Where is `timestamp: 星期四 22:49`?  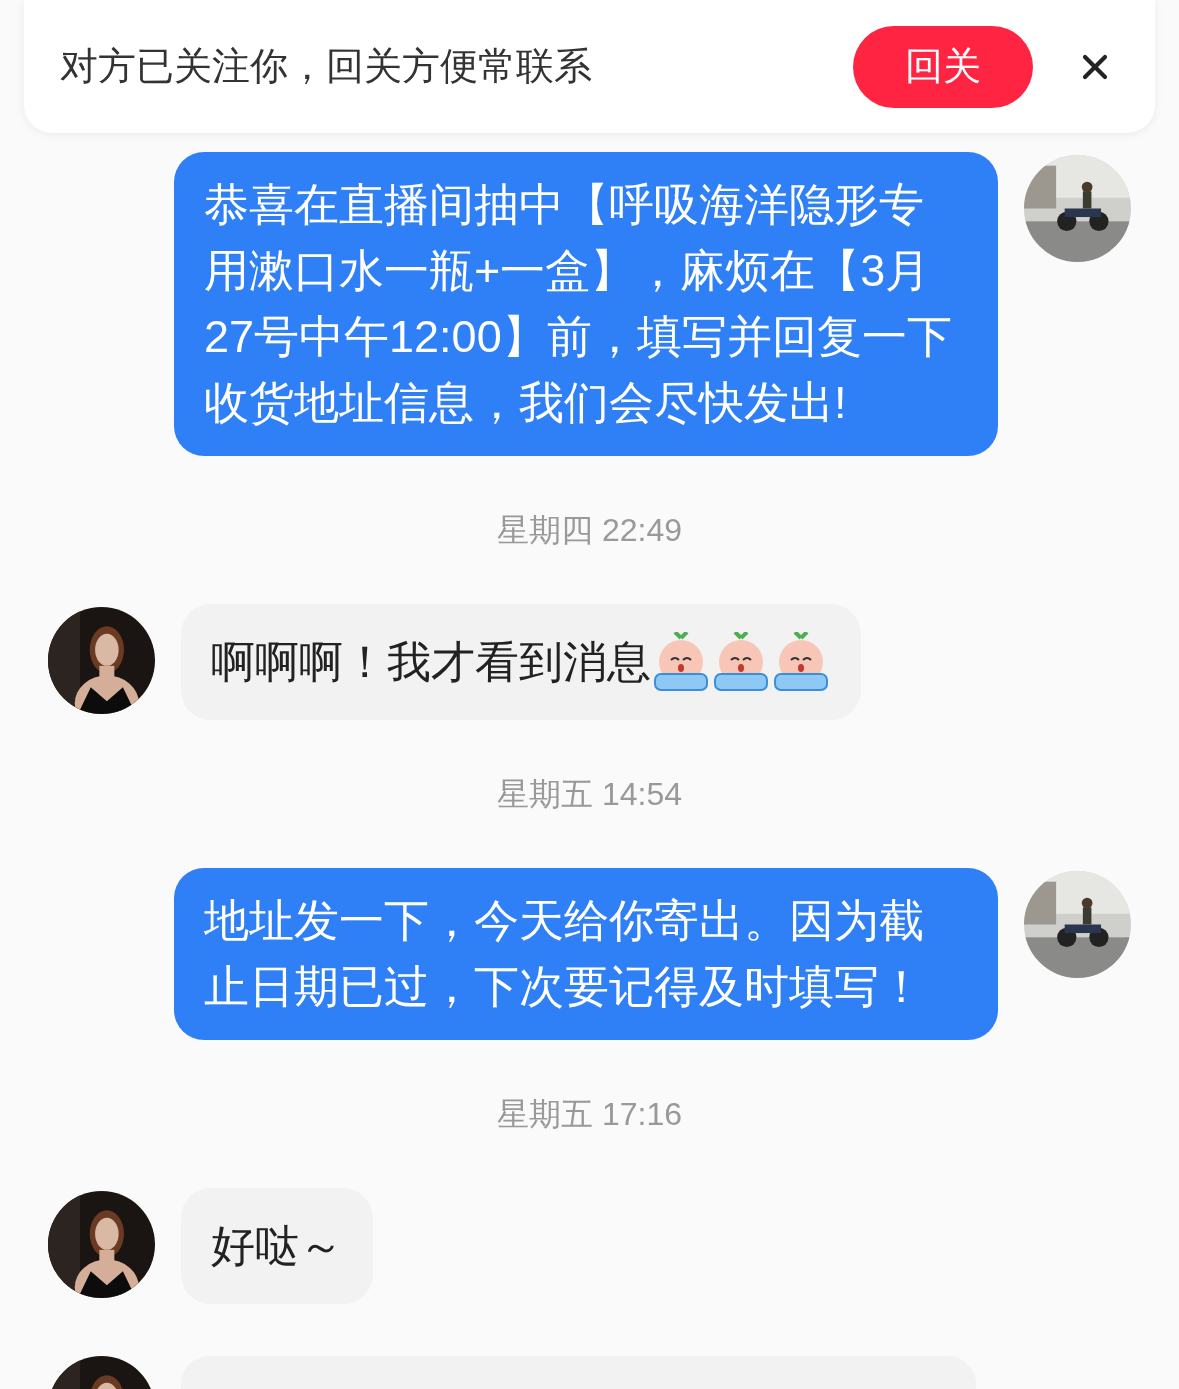 timestamp: 星期四 22:49 is located at coordinates (589, 530).